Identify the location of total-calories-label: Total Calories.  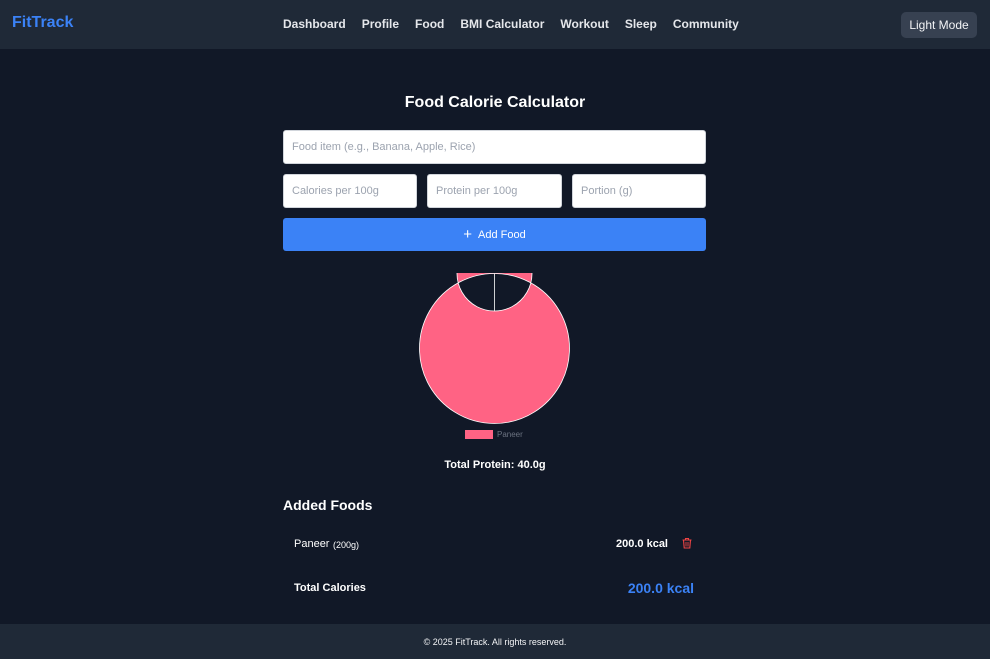
(330, 588).